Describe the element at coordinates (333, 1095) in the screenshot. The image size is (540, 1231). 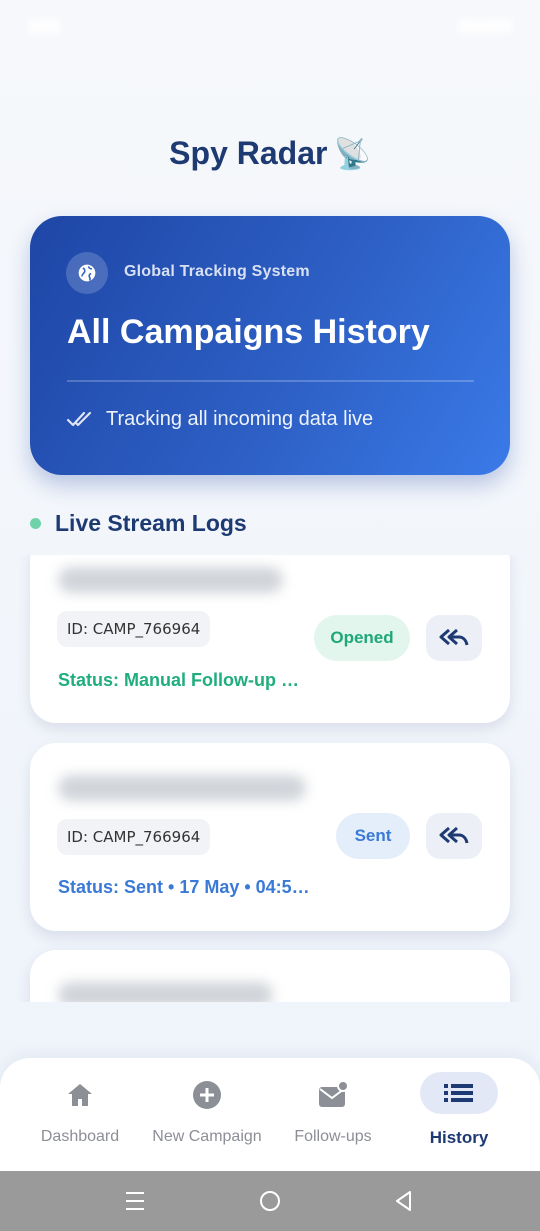
I see `mail-icon` at that location.